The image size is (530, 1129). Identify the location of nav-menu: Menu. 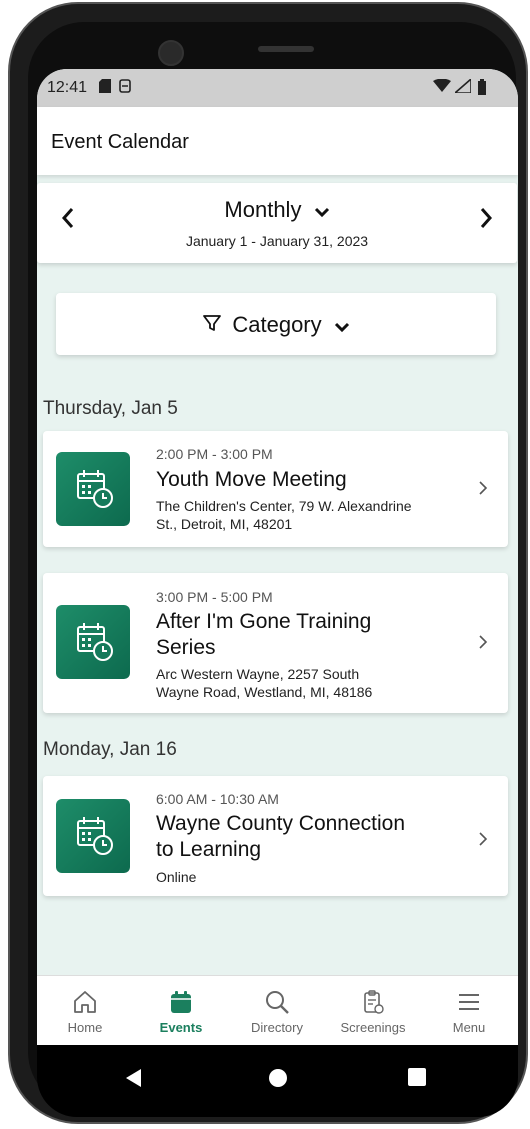
(469, 1010).